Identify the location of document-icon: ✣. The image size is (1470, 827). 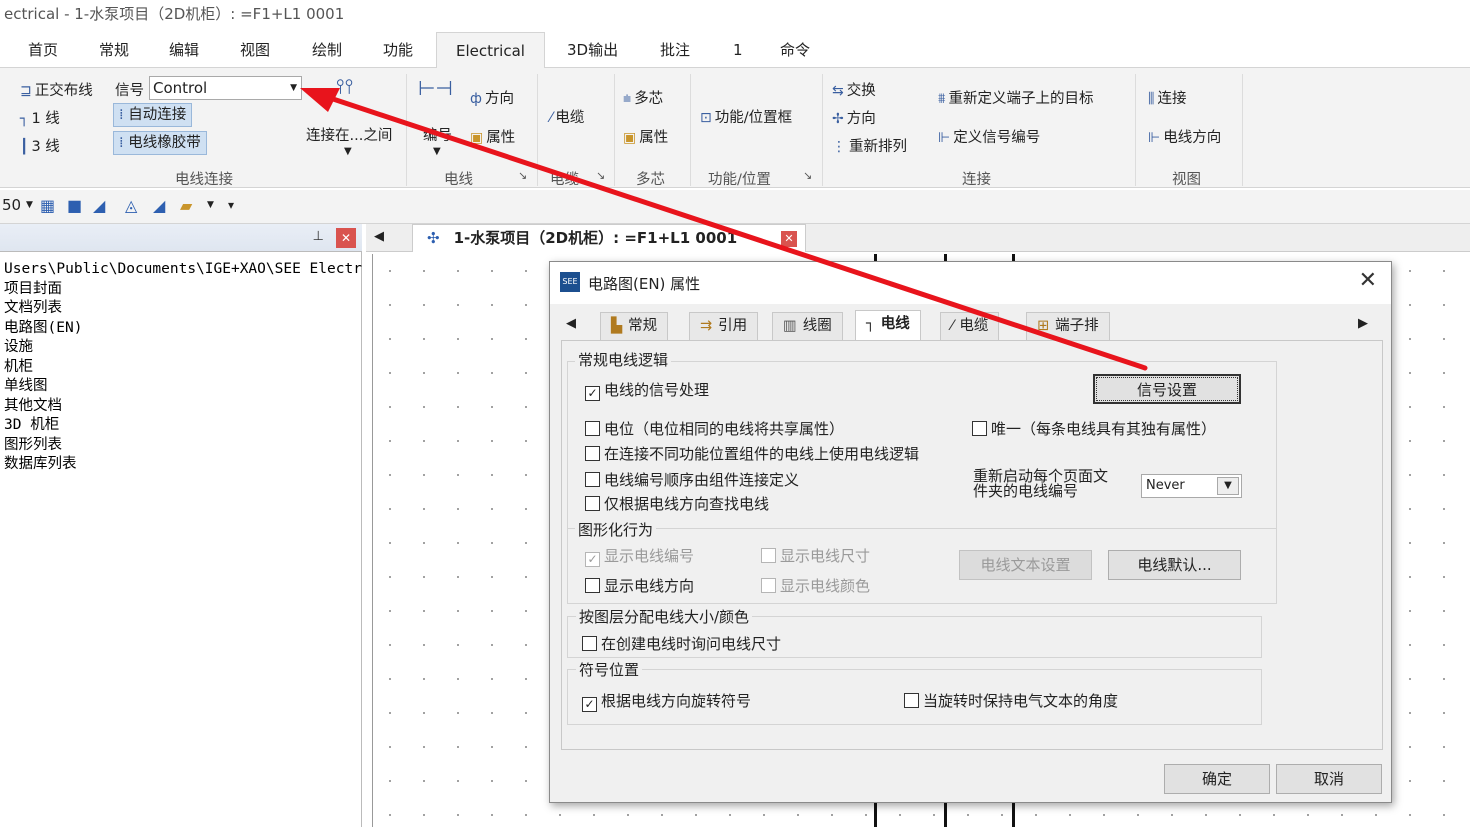
(433, 238).